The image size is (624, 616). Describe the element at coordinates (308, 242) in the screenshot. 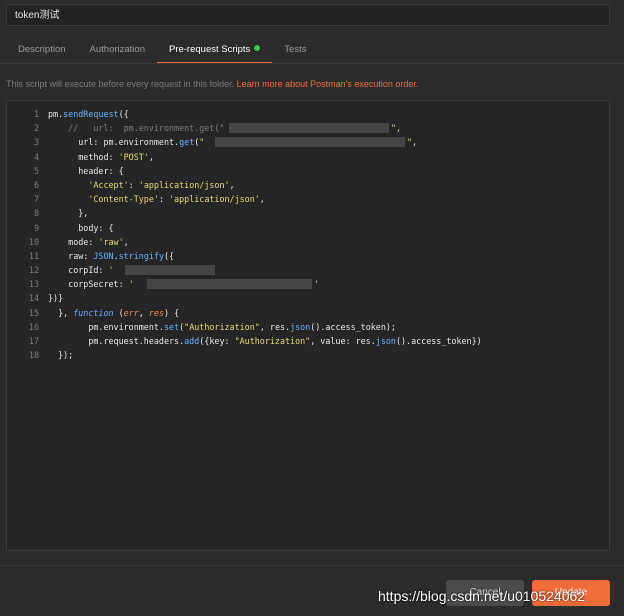

I see `code-line: 10 mode: 'raw',` at that location.